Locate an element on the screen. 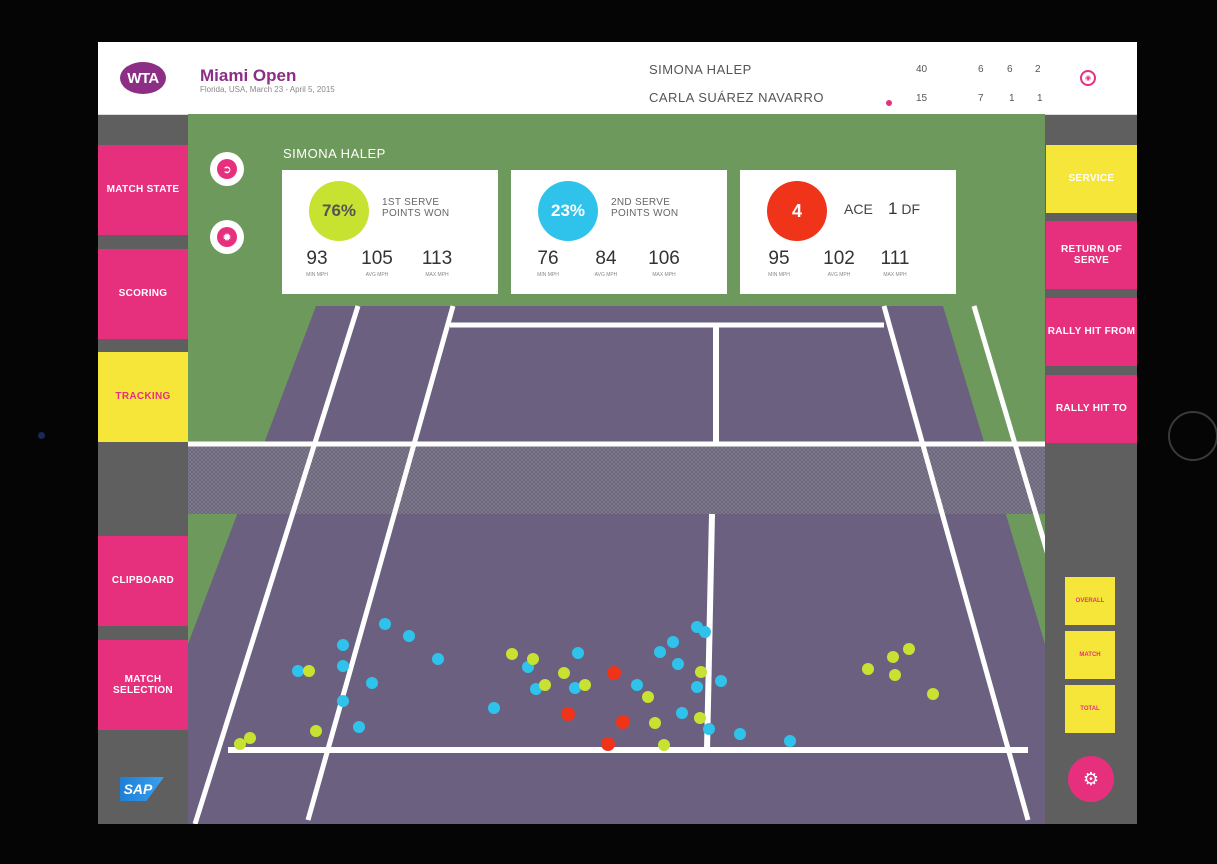  sap-logo: SAP is located at coordinates (142, 789).